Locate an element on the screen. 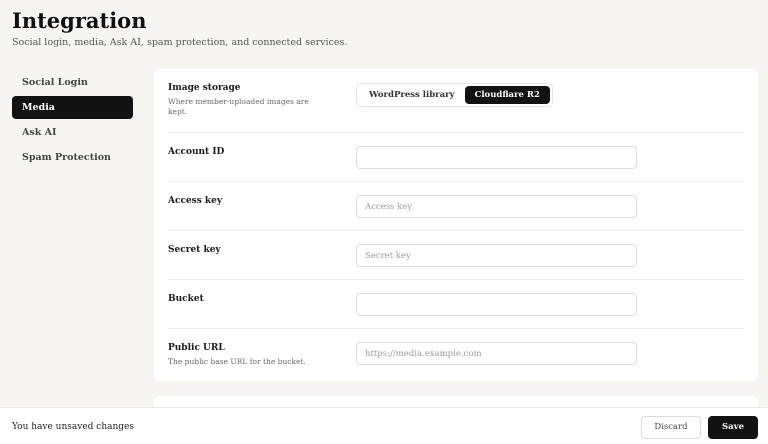 The height and width of the screenshot is (444, 768). sidebar-item-ask-ai: Ask AI is located at coordinates (72, 132).